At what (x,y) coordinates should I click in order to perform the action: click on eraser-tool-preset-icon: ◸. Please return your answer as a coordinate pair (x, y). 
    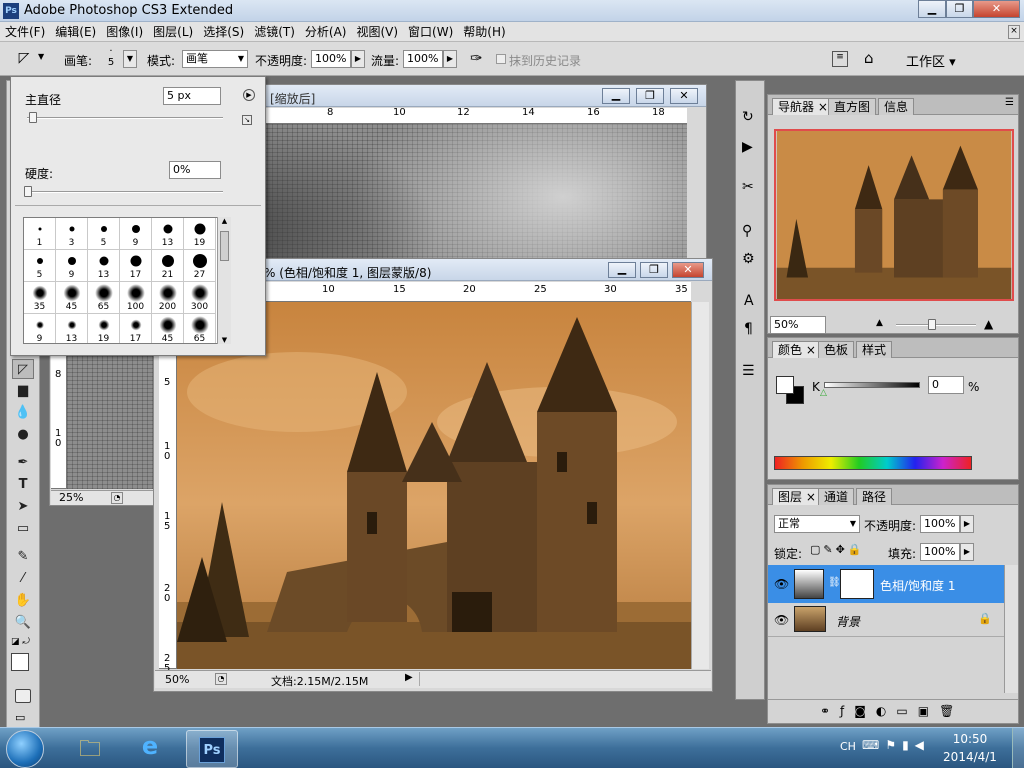
    Looking at the image, I should click on (24, 59).